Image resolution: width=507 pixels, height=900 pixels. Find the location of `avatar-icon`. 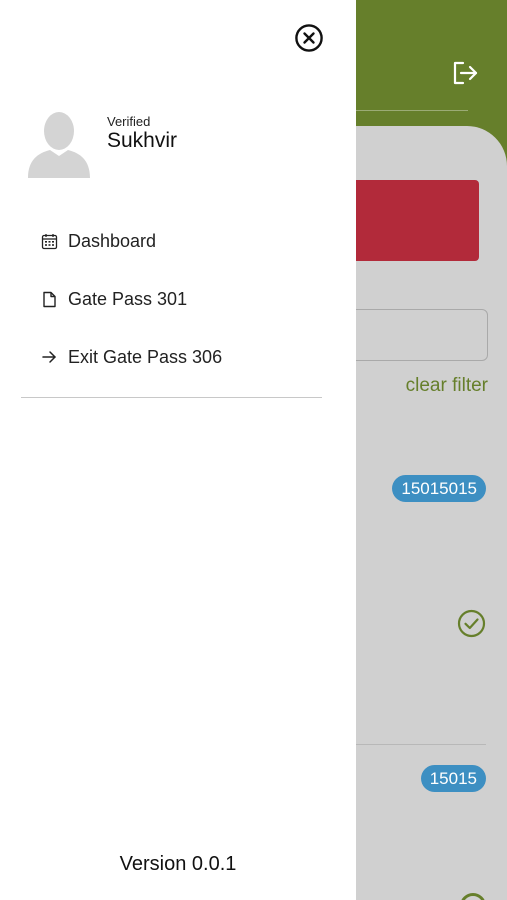

avatar-icon is located at coordinates (59, 143).